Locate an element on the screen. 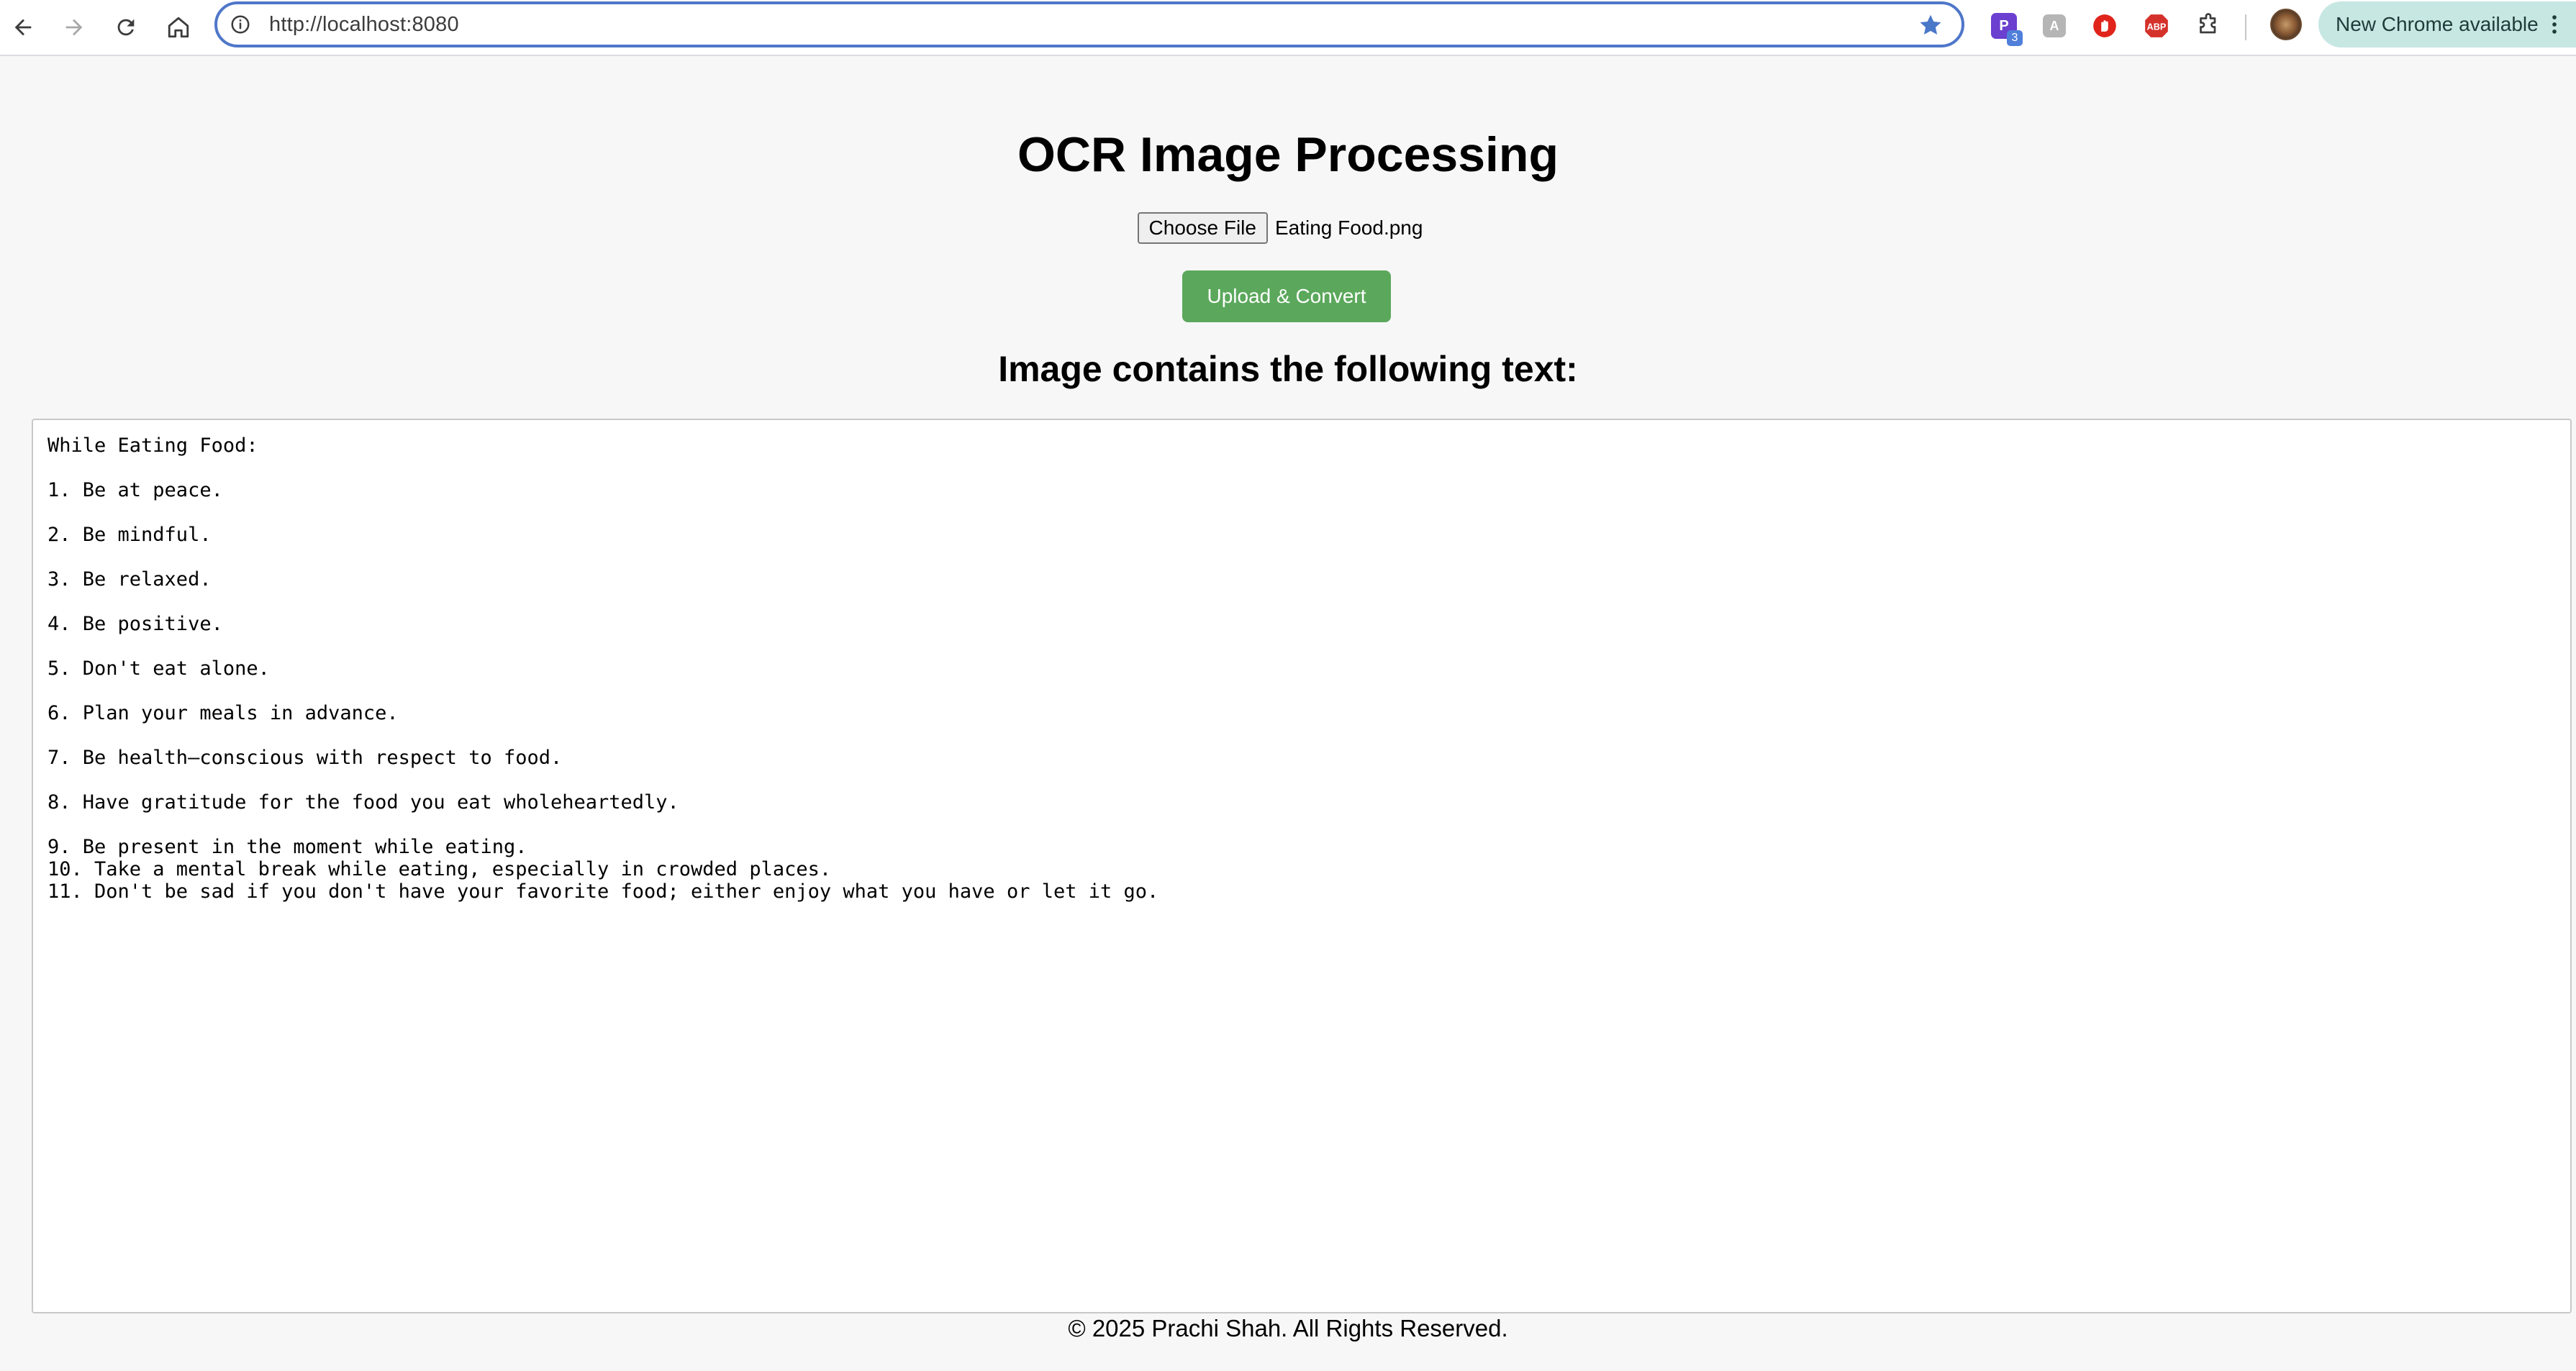  back-button is located at coordinates (23, 27).